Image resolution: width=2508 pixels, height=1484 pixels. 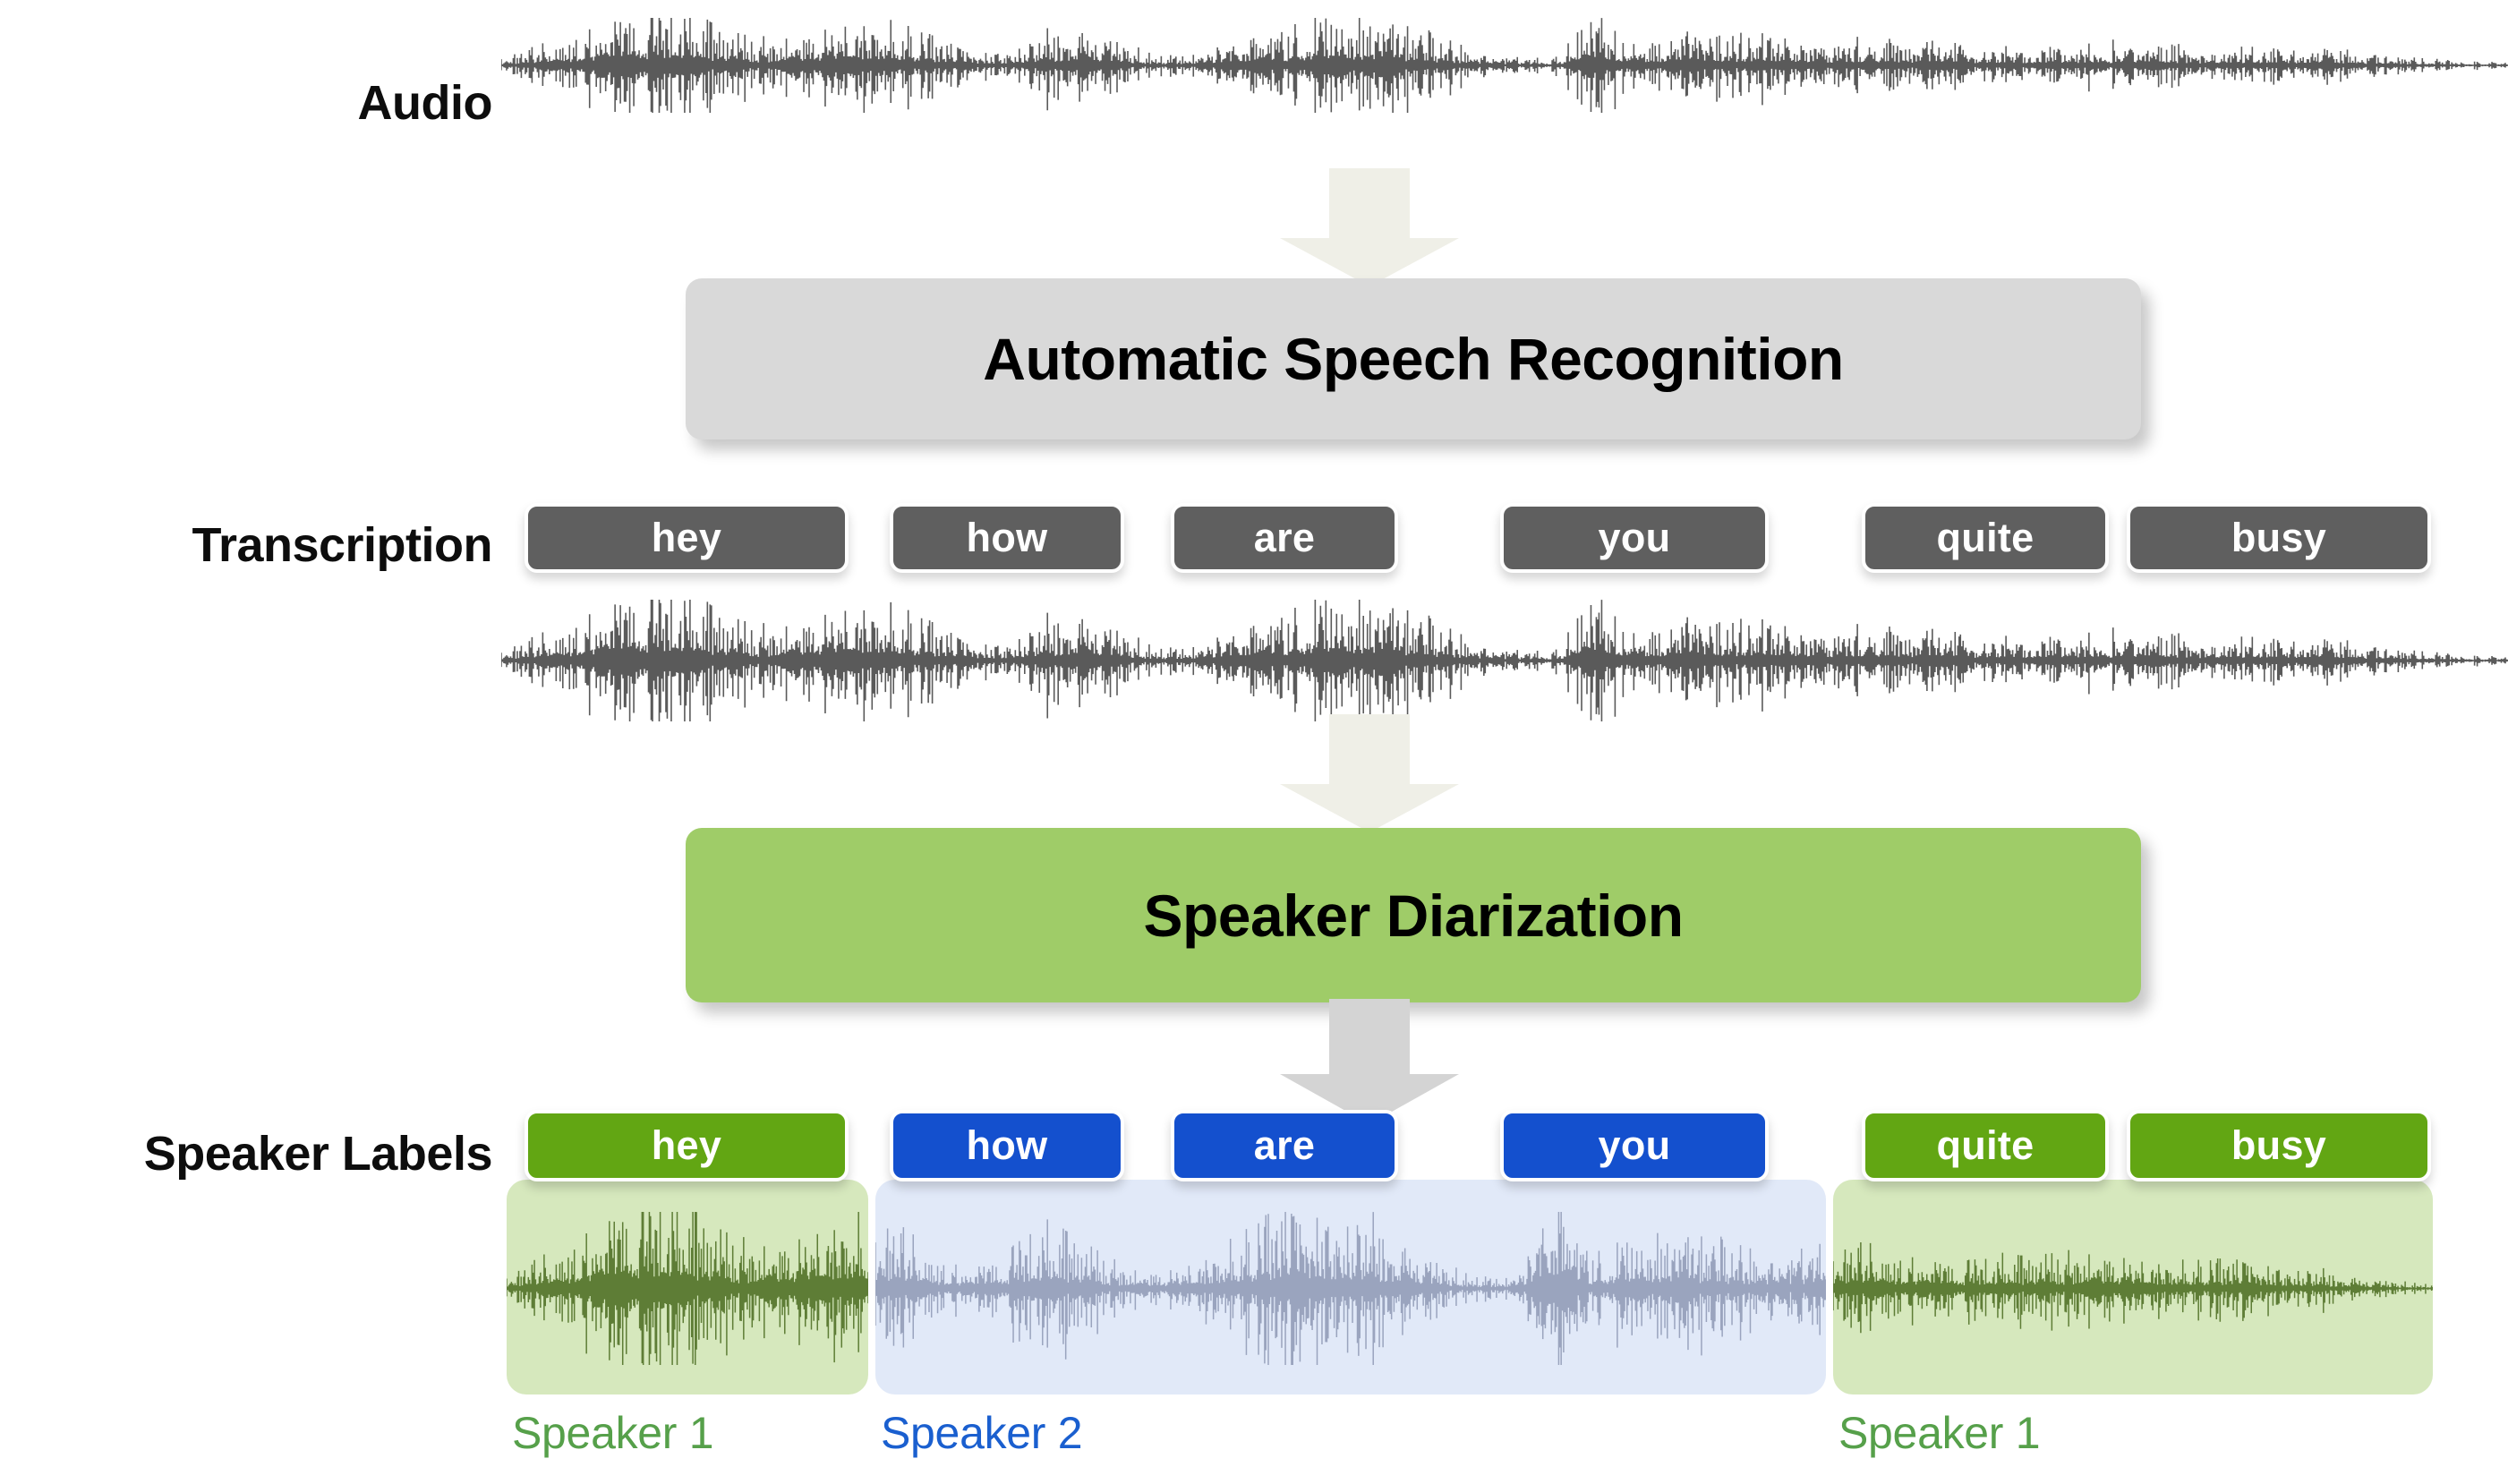 I want to click on transcription-chip-are: are, so click(x=1284, y=538).